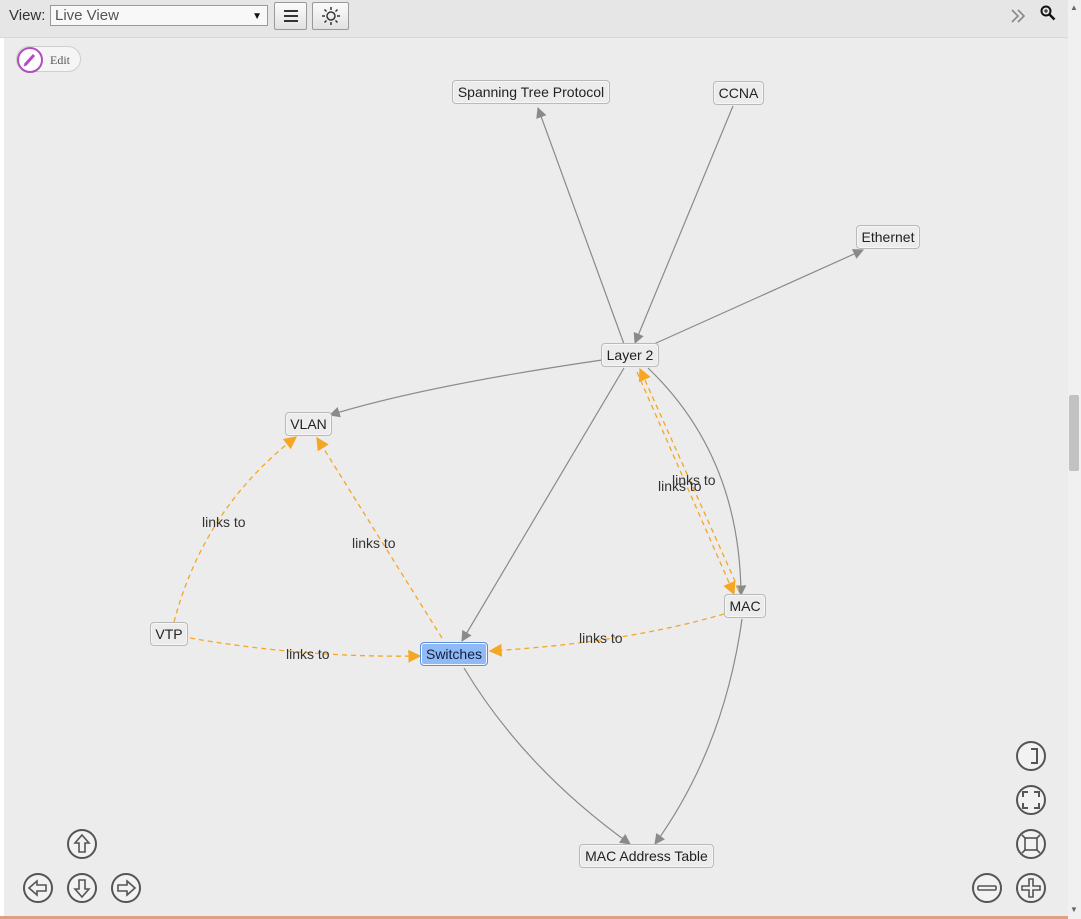 This screenshot has height=919, width=1081. Describe the element at coordinates (224, 522) in the screenshot. I see `edge-label-vtp-vlan: links to` at that location.